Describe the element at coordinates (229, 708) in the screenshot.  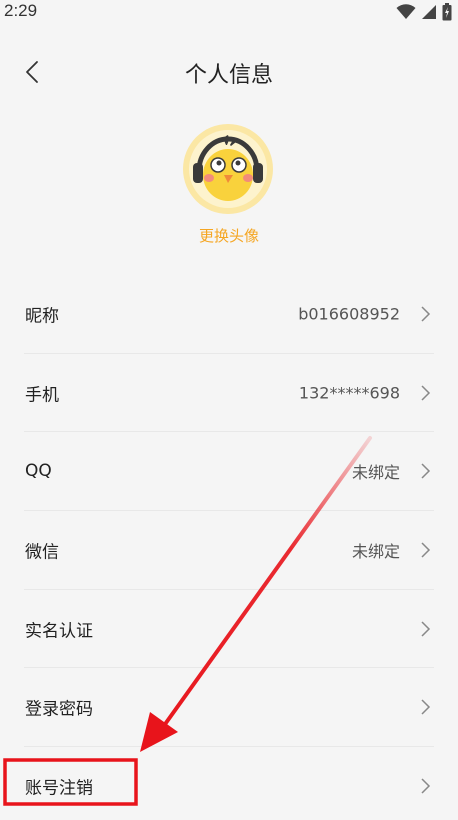
I see `row-login-password: 登录密码` at that location.